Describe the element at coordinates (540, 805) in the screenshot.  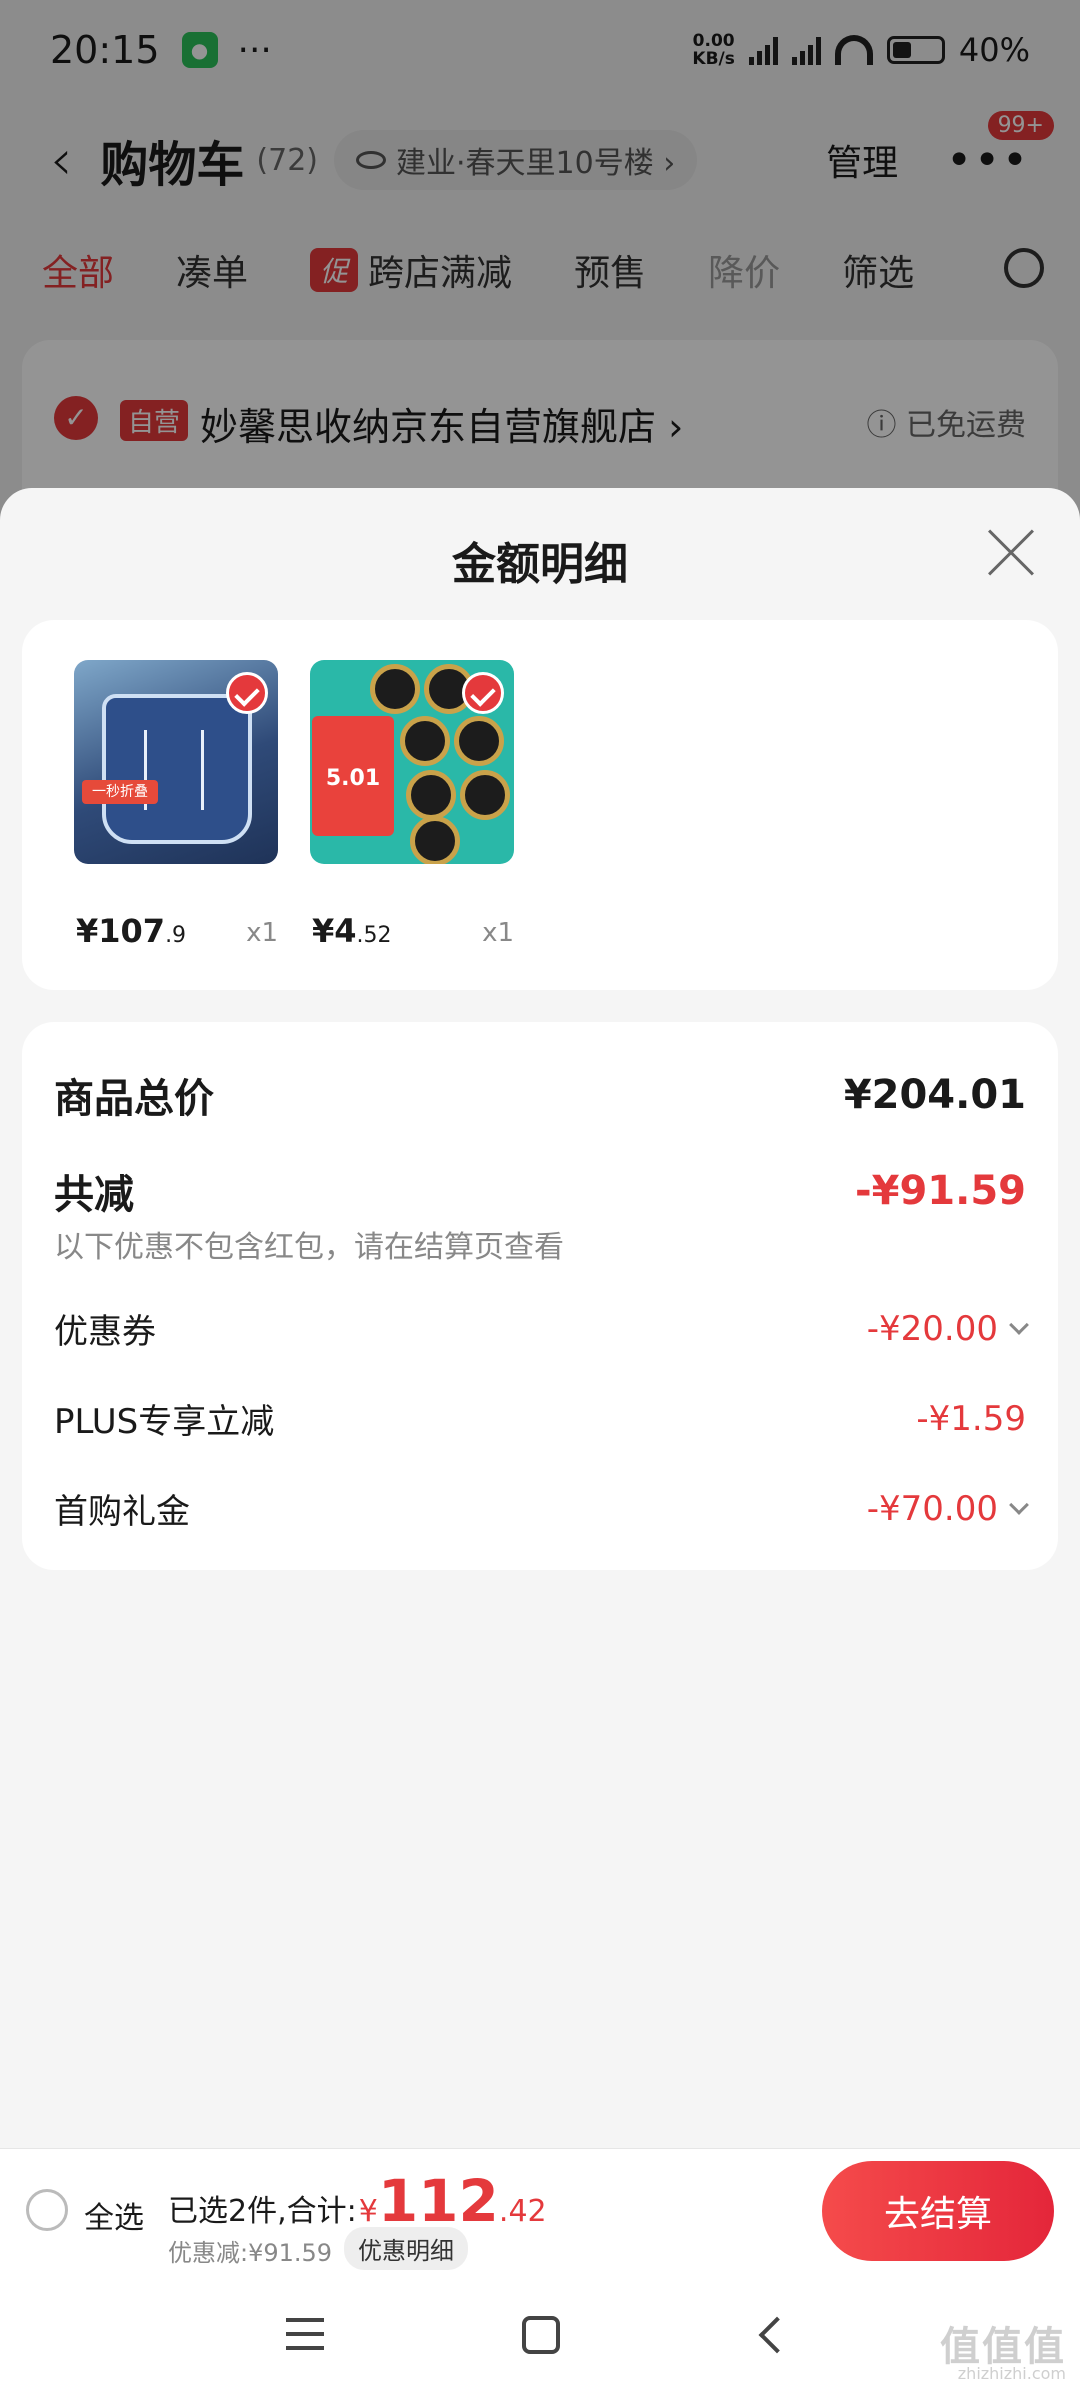
I see `selected-products-card: 一秒折叠 ¥107.9 x1 5.01 ¥4.52 x1` at that location.